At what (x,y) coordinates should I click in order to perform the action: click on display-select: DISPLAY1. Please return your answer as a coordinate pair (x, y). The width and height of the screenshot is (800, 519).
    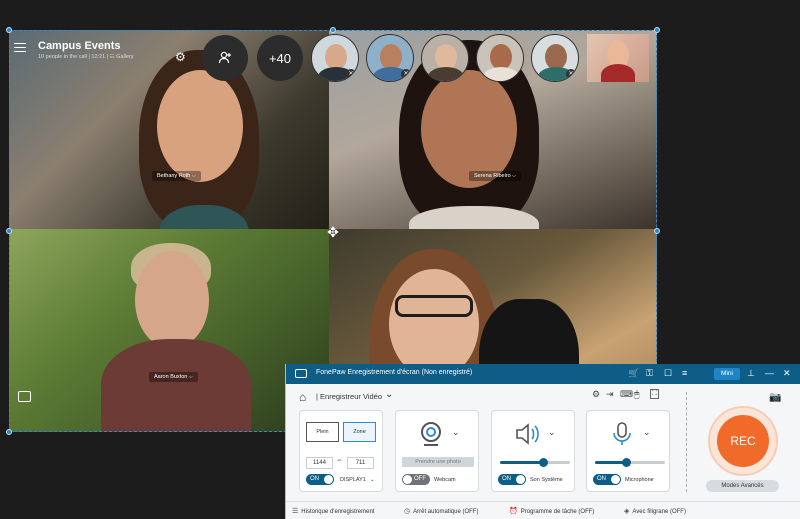
    Looking at the image, I should click on (353, 480).